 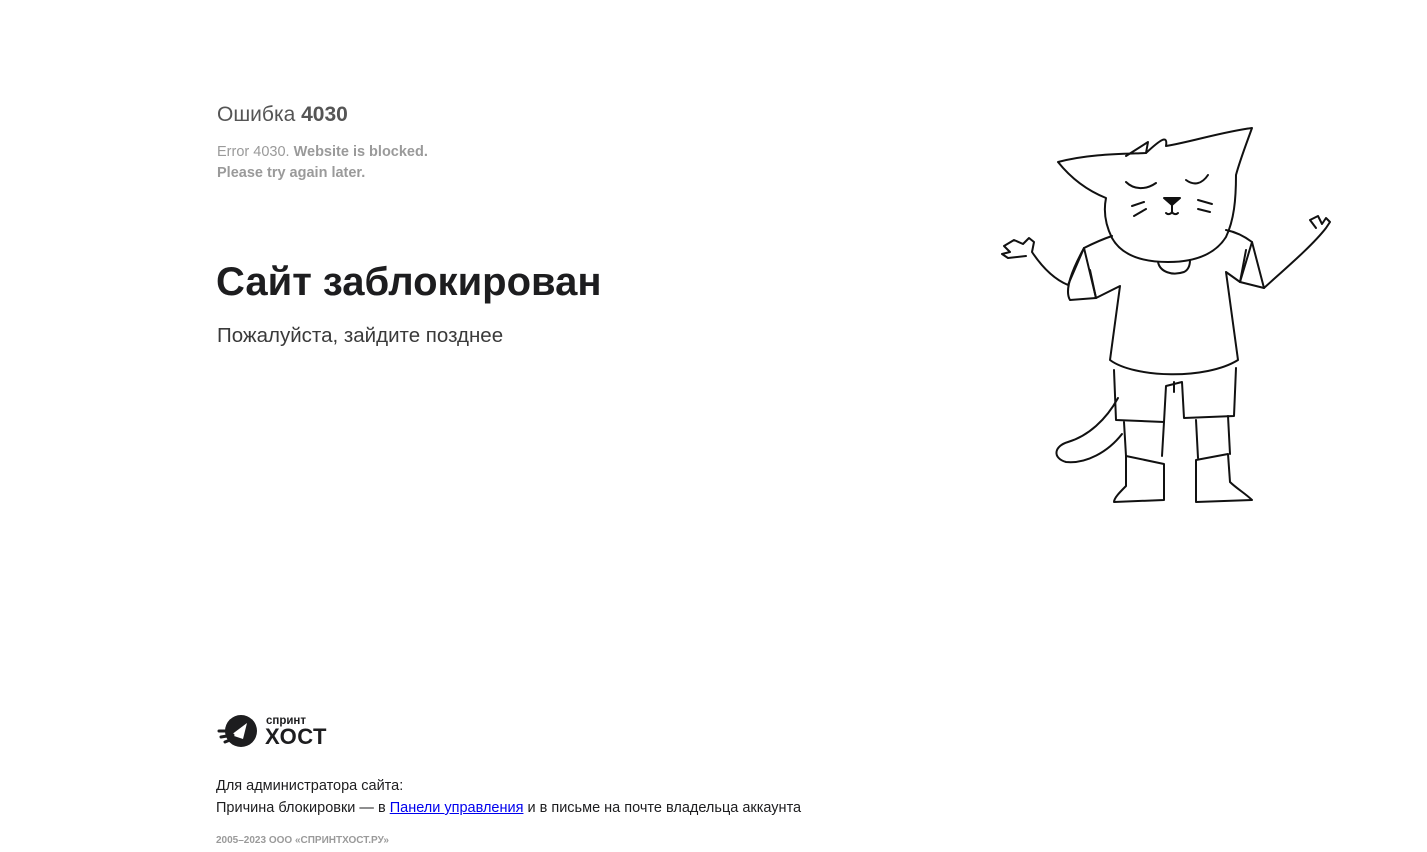 I want to click on error-code-number: 4030, so click(x=324, y=114).